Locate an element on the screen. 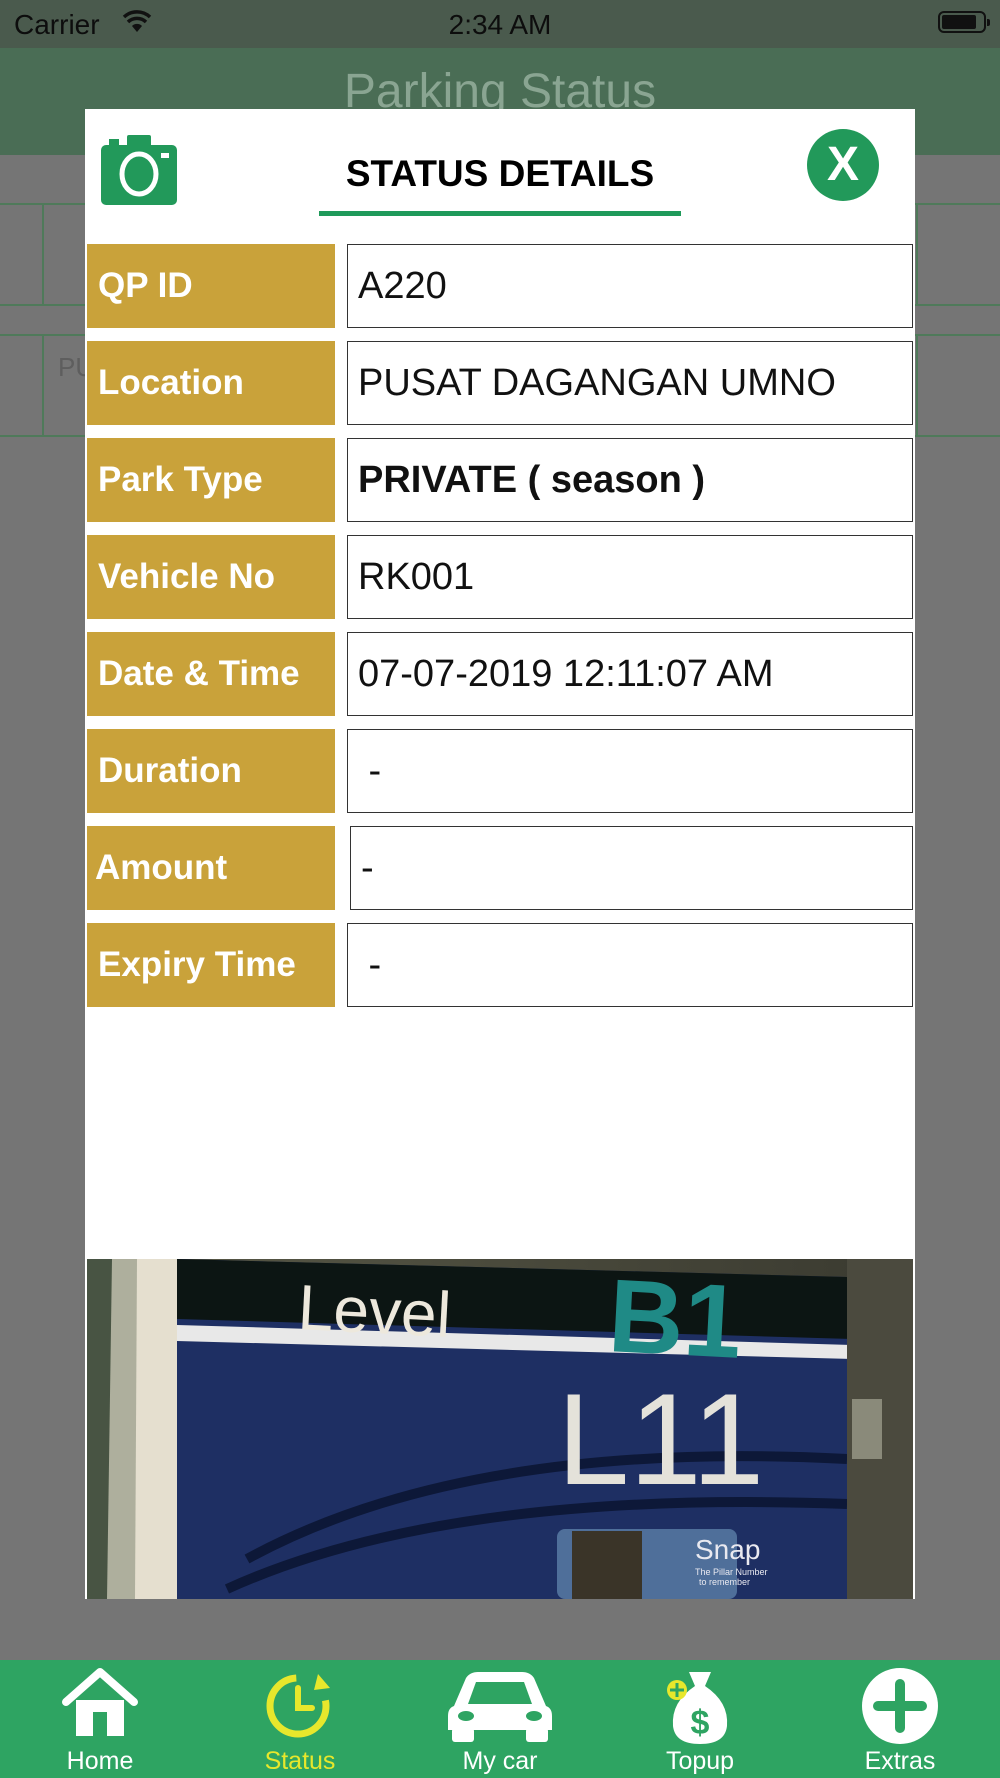 The height and width of the screenshot is (1778, 1000). clock-icon is located at coordinates (300, 1706).